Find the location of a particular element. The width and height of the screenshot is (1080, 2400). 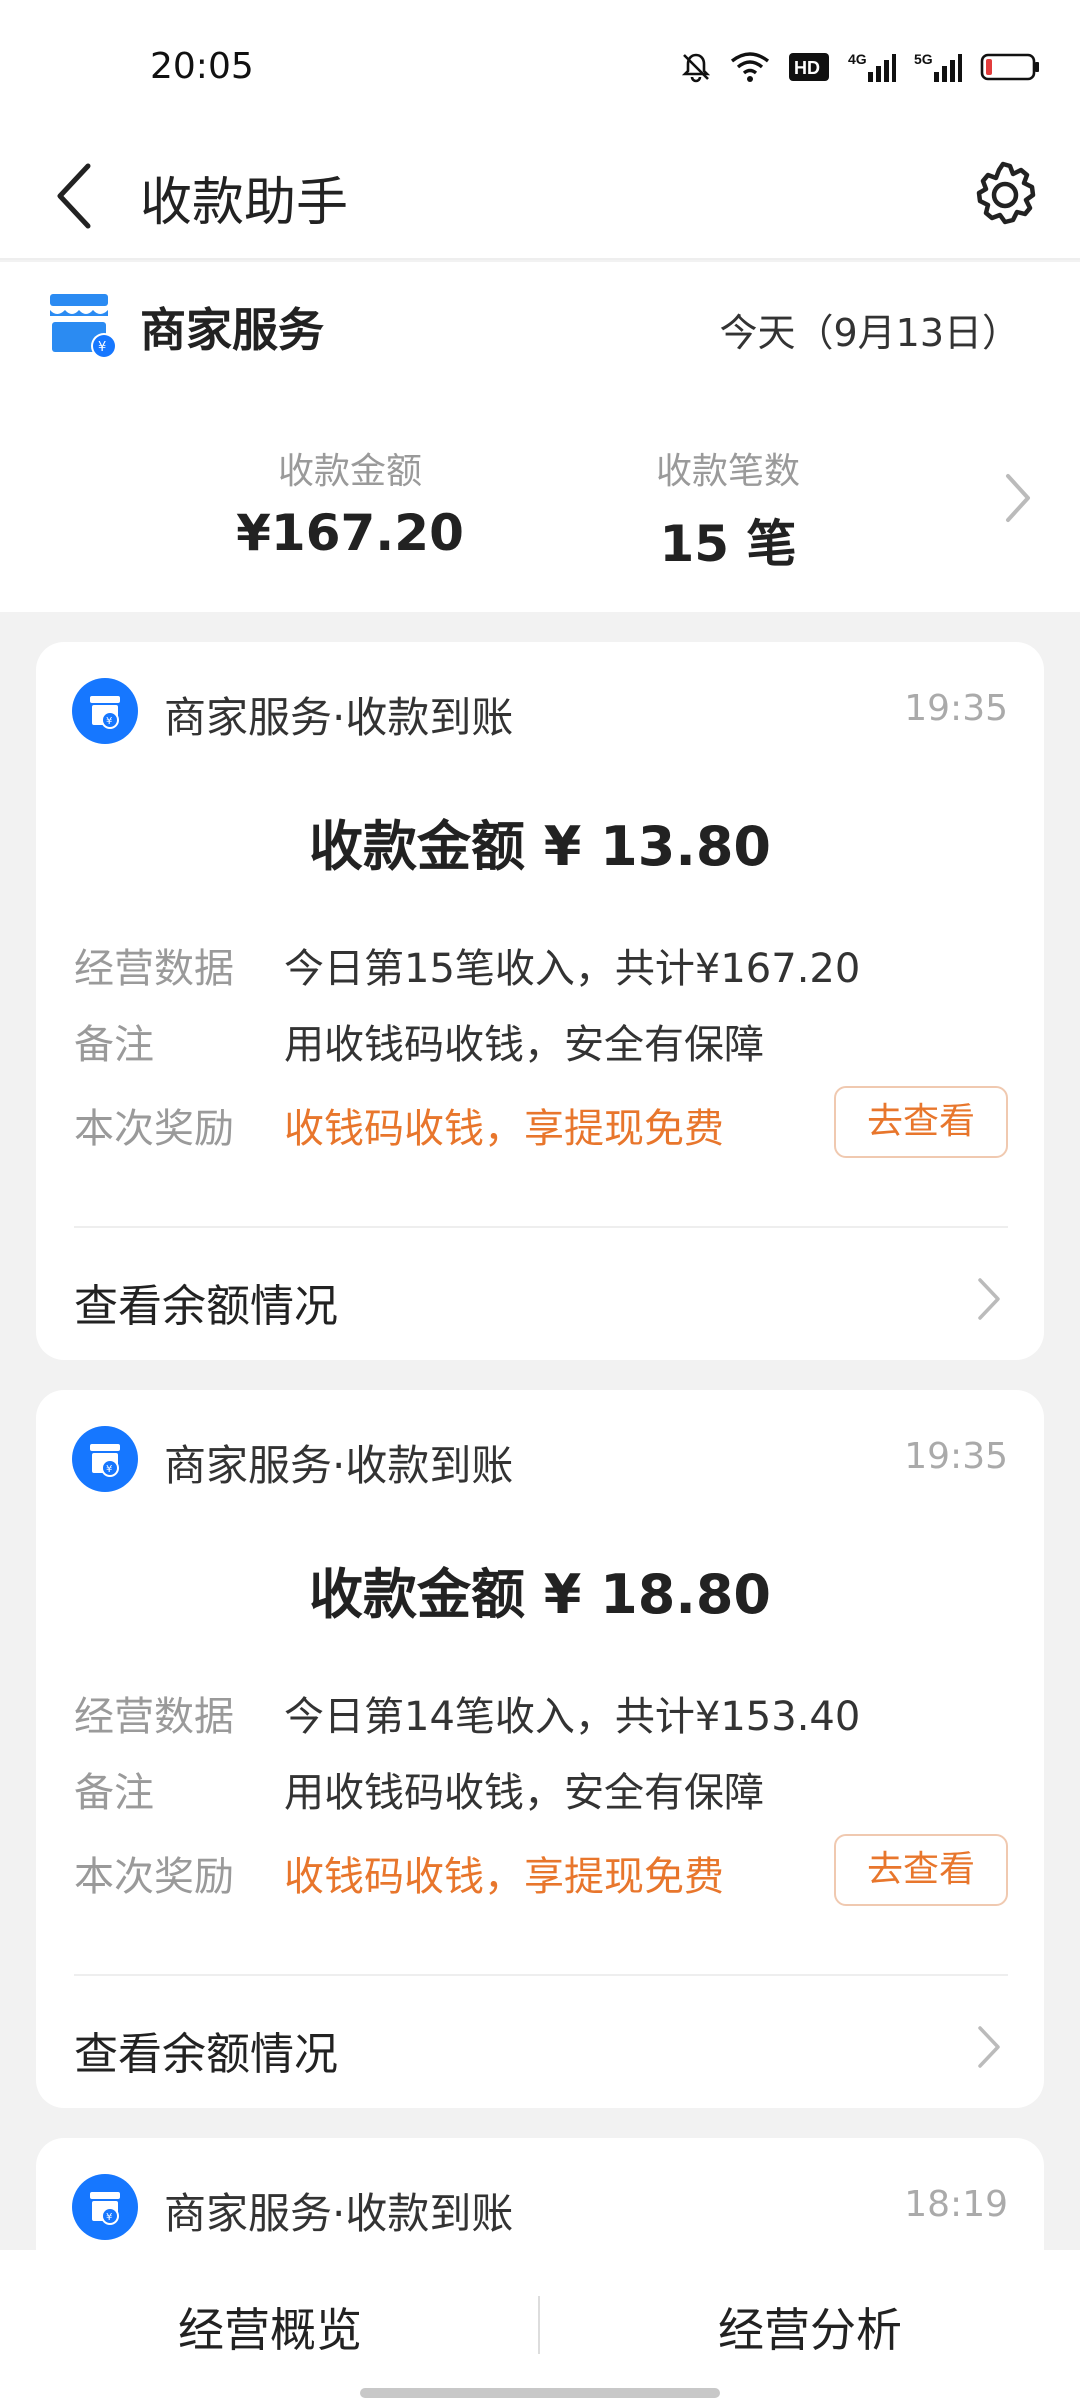

svg-text: 5G is located at coordinates (923, 59).